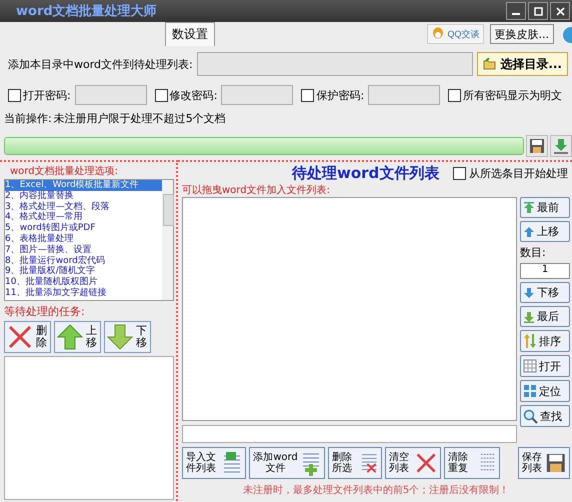 This screenshot has width=572, height=502. Describe the element at coordinates (167, 240) in the screenshot. I see `scrollbar` at that location.